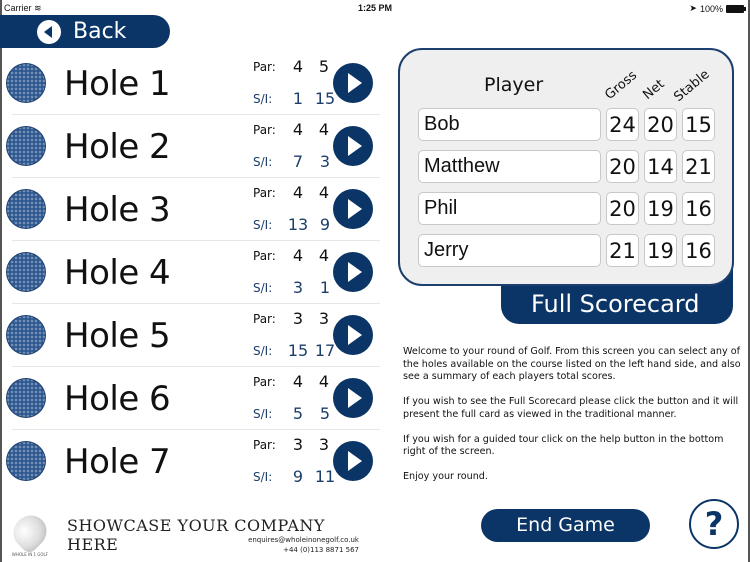 The width and height of the screenshot is (750, 562). I want to click on gross-score: 21, so click(622, 250).